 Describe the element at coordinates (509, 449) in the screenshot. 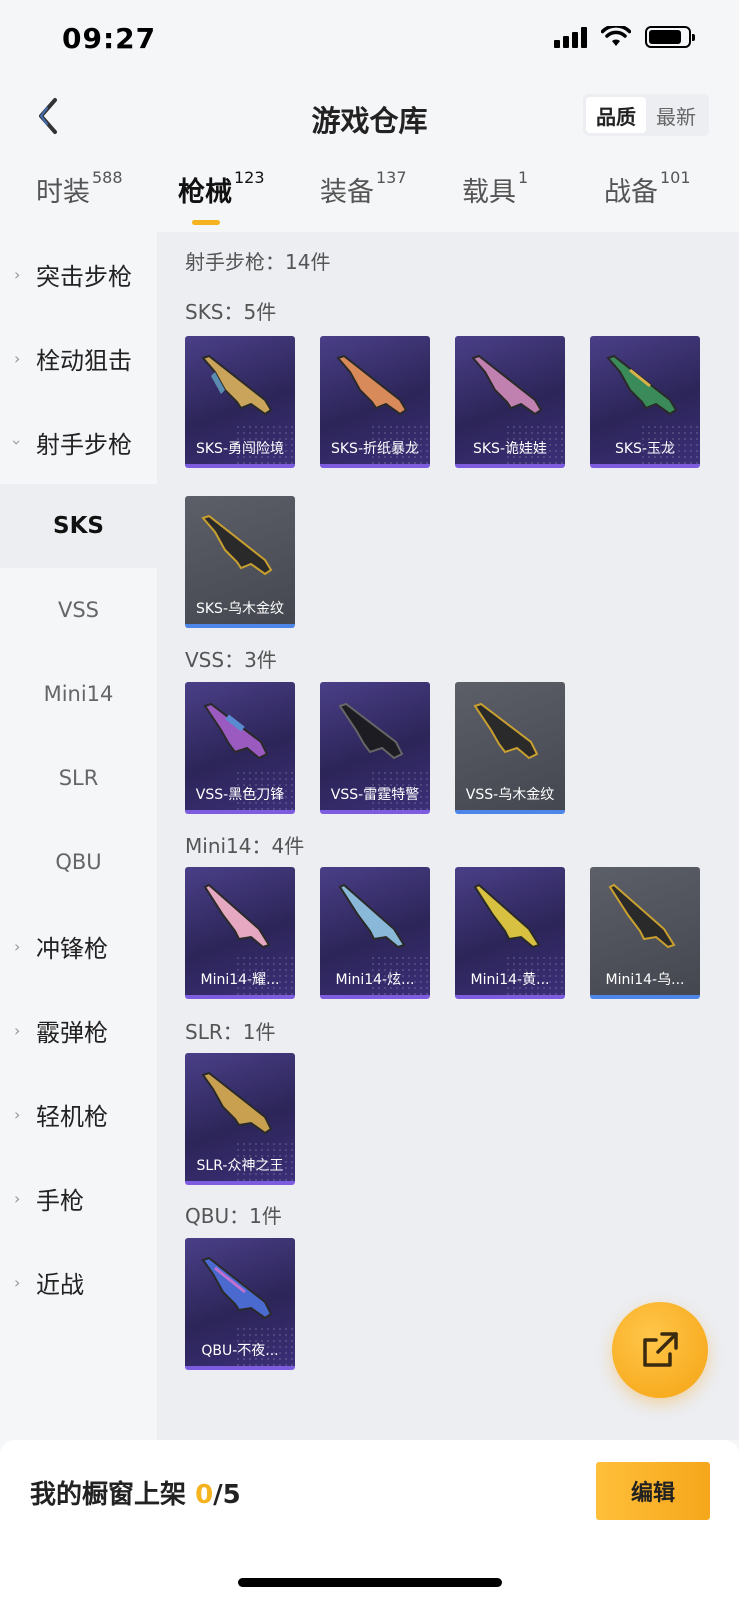

I see `skin-name: SKS-诡娃娃` at that location.